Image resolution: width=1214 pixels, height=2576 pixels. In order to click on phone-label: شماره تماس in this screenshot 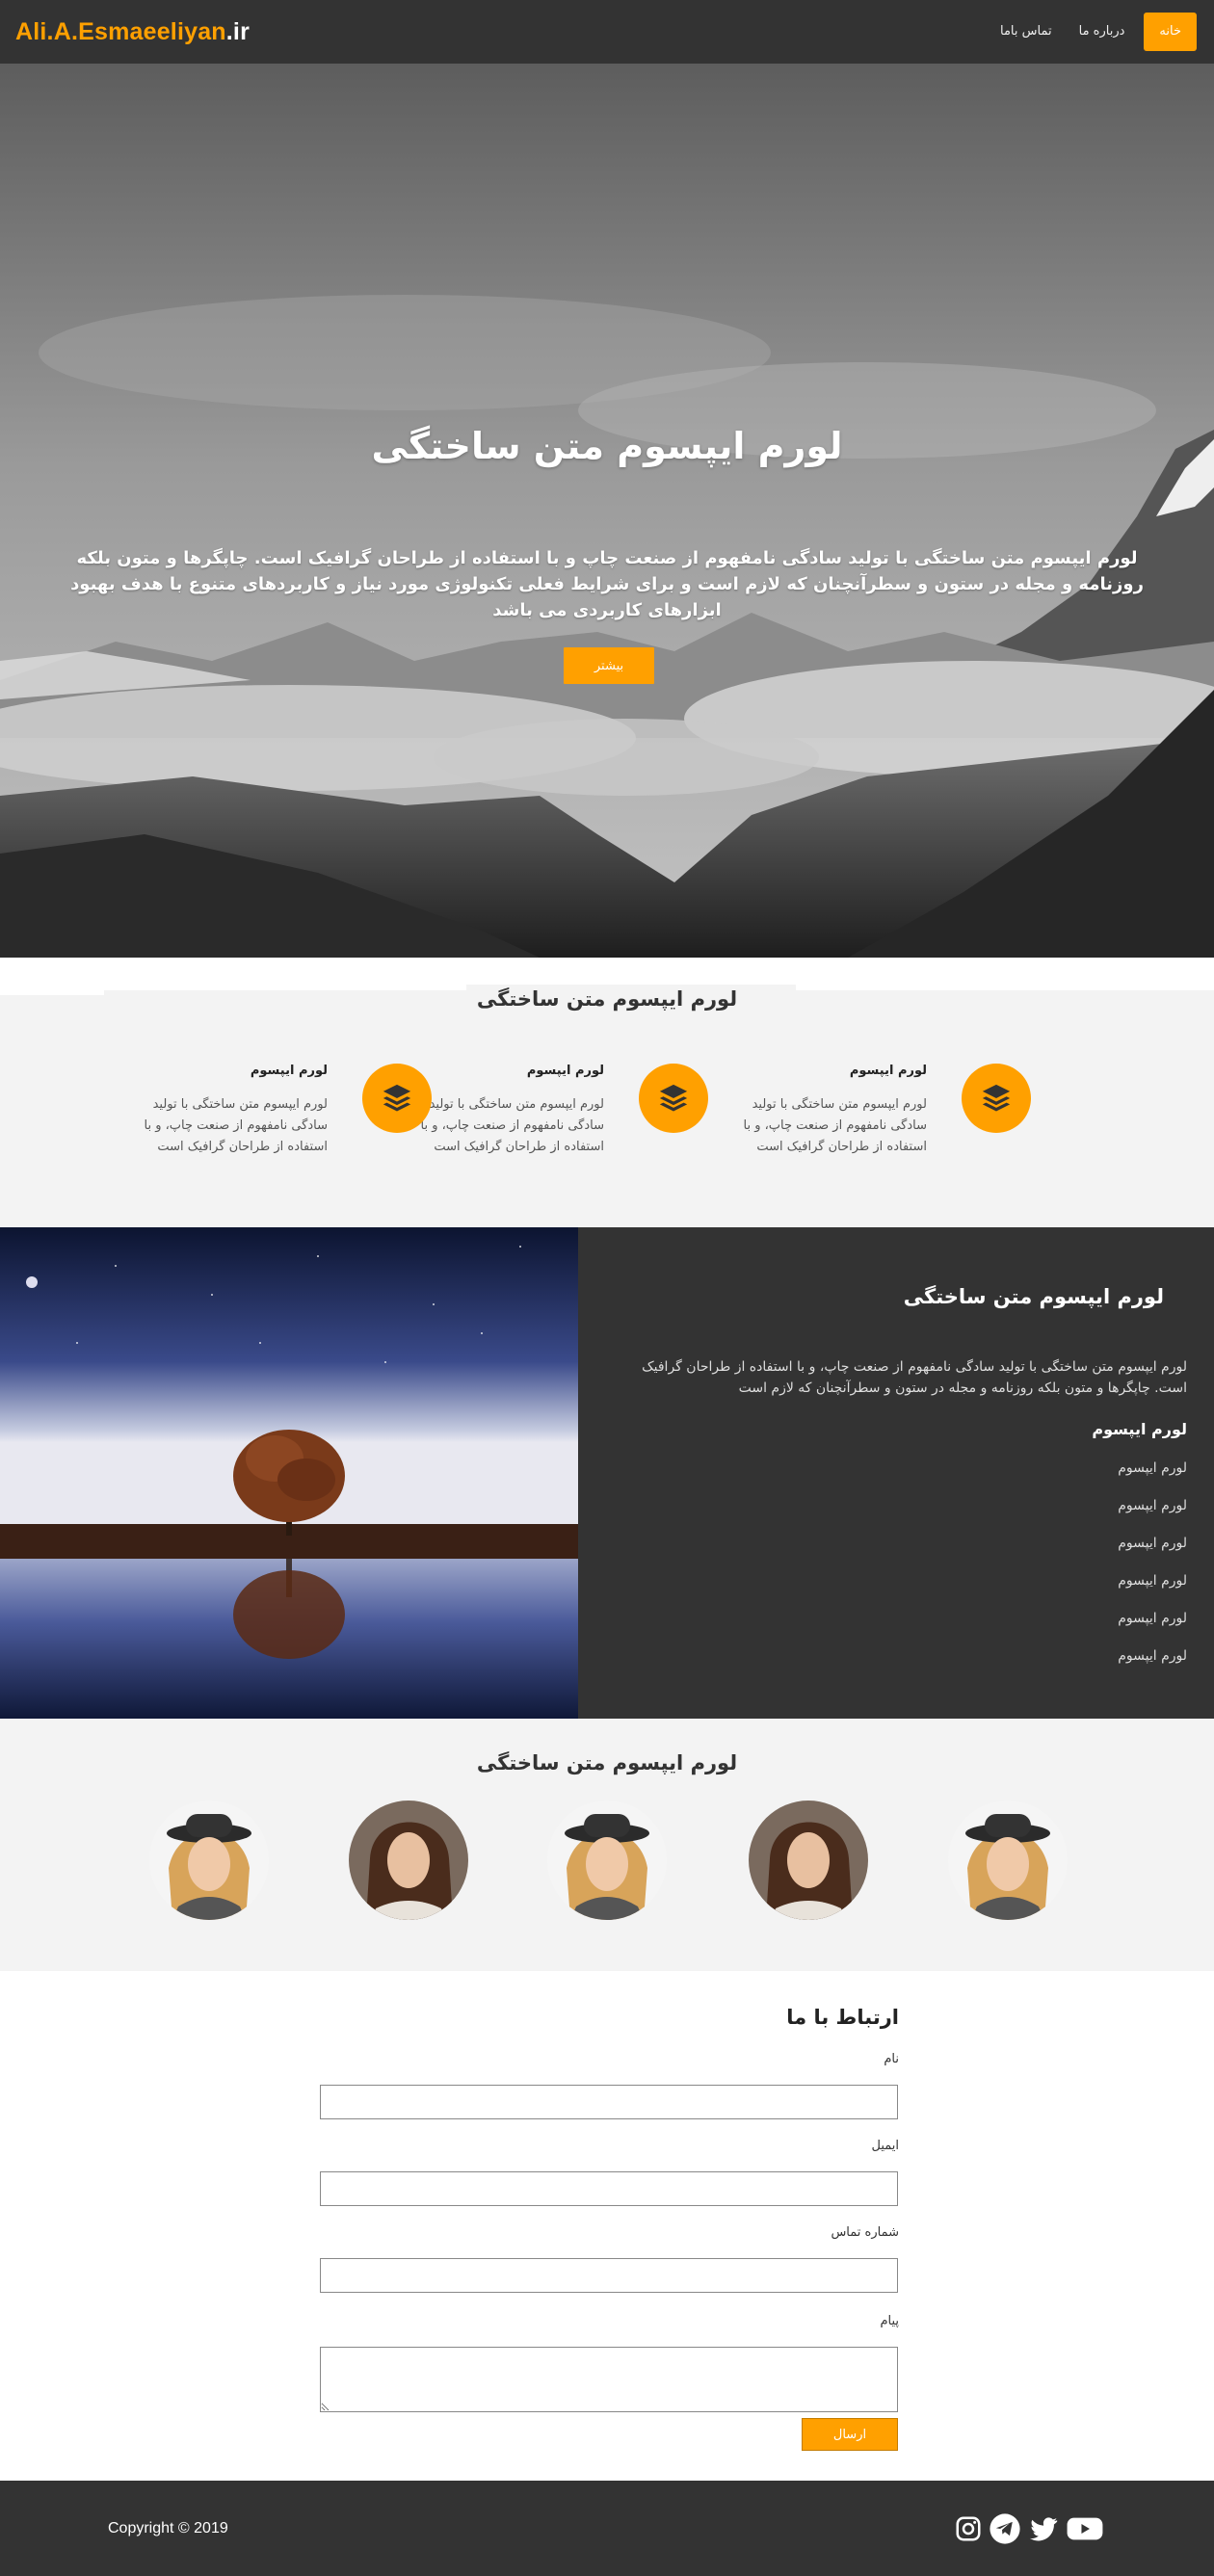, I will do `click(865, 2232)`.